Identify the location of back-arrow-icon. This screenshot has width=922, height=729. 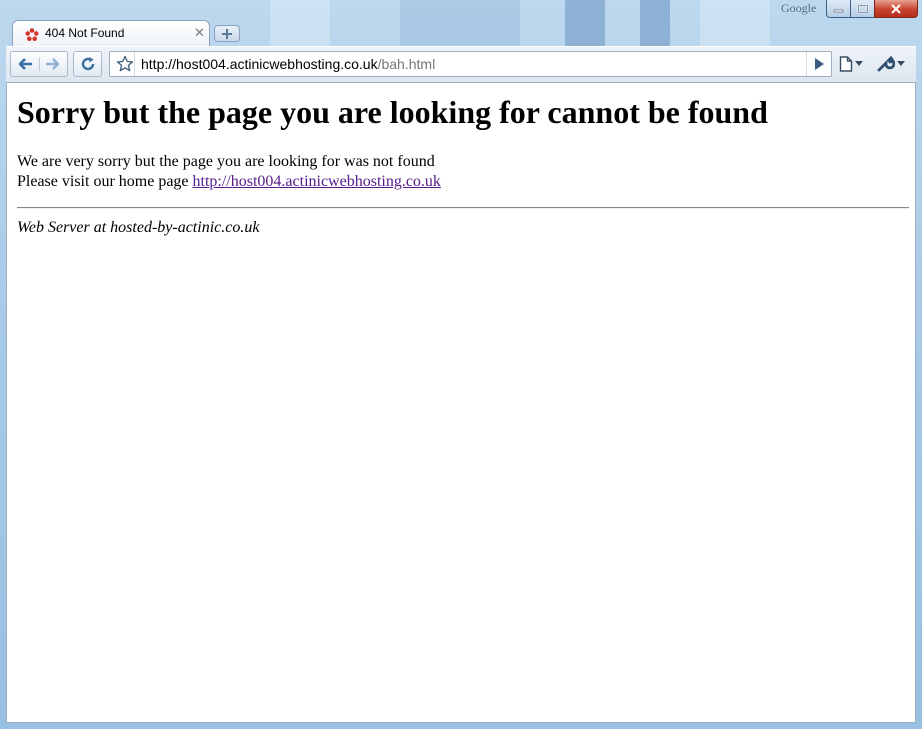
(25, 64).